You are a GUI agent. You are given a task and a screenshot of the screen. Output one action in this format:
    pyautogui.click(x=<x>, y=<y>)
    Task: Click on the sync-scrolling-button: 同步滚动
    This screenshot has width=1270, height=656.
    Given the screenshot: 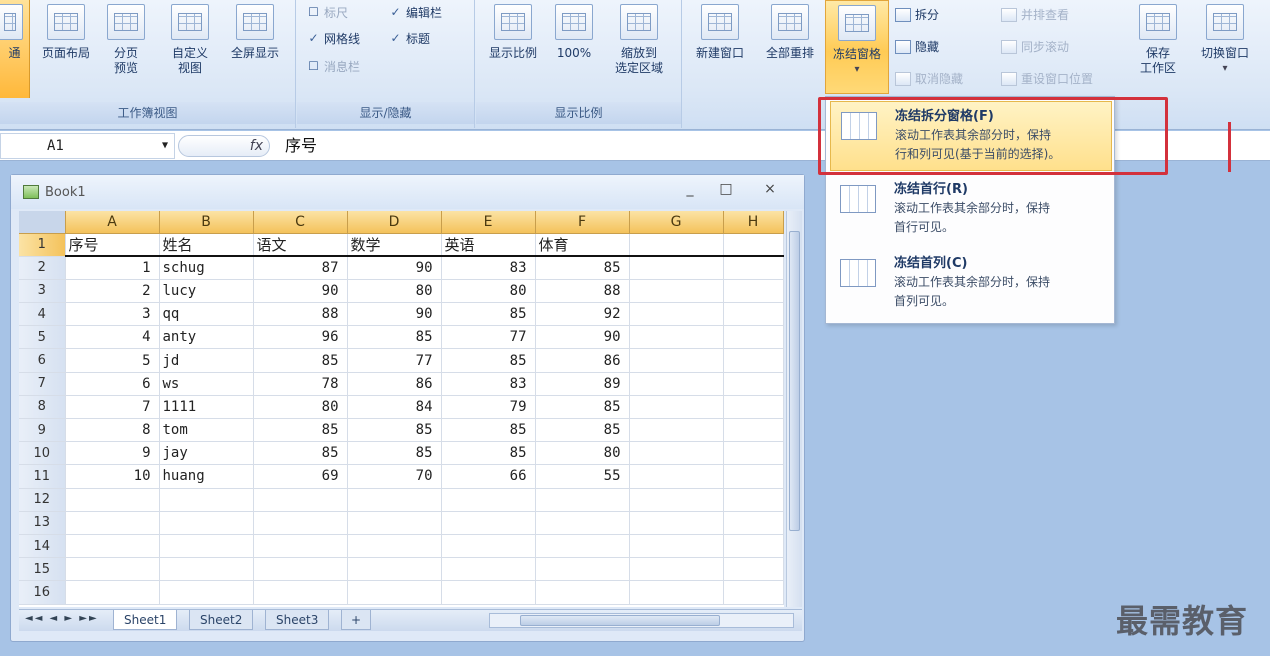 What is the action you would take?
    pyautogui.click(x=1035, y=46)
    